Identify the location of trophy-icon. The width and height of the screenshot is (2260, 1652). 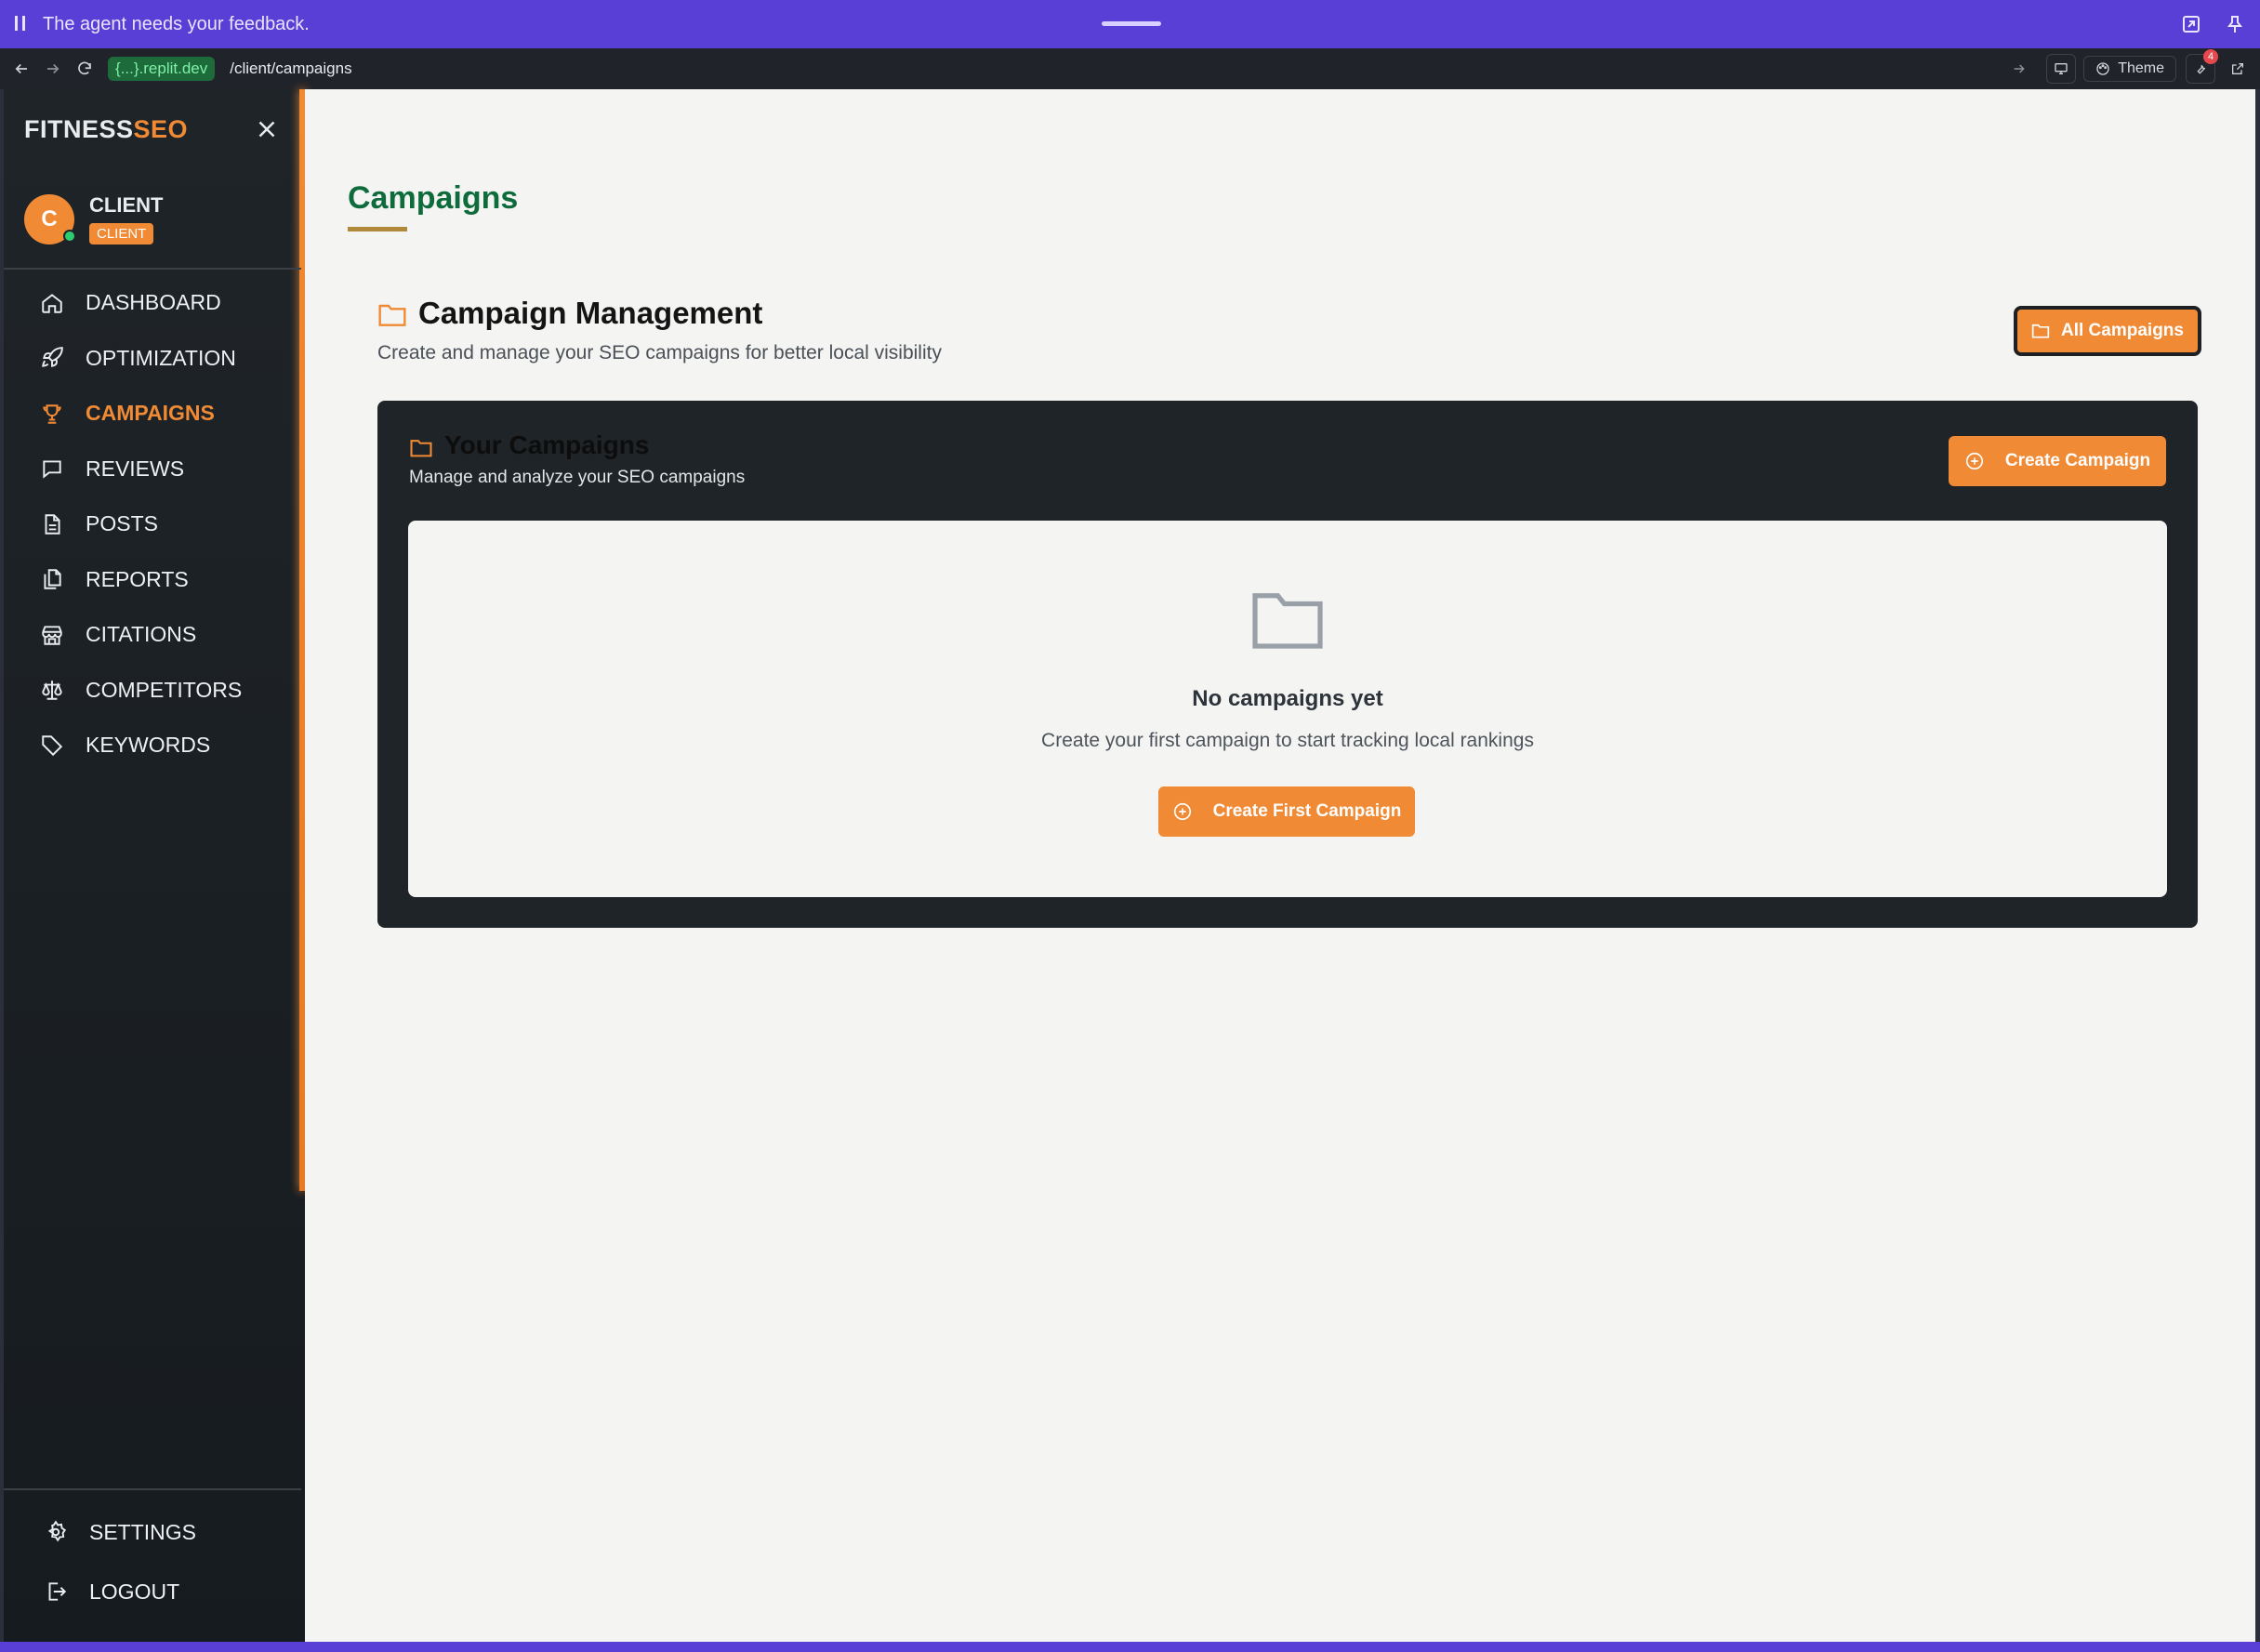
(52, 414).